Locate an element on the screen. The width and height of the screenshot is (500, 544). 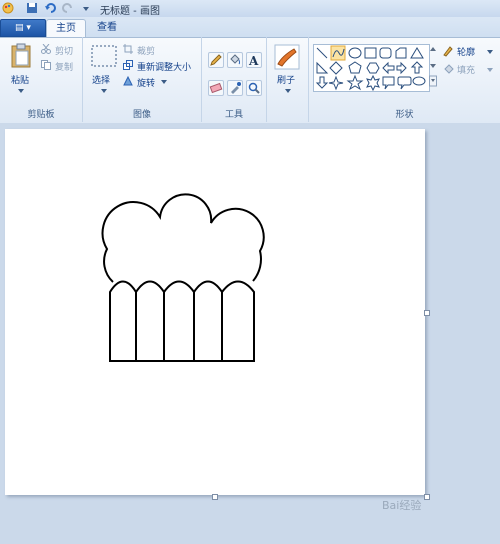
fill-bucket-icon is located at coordinates (235, 60).